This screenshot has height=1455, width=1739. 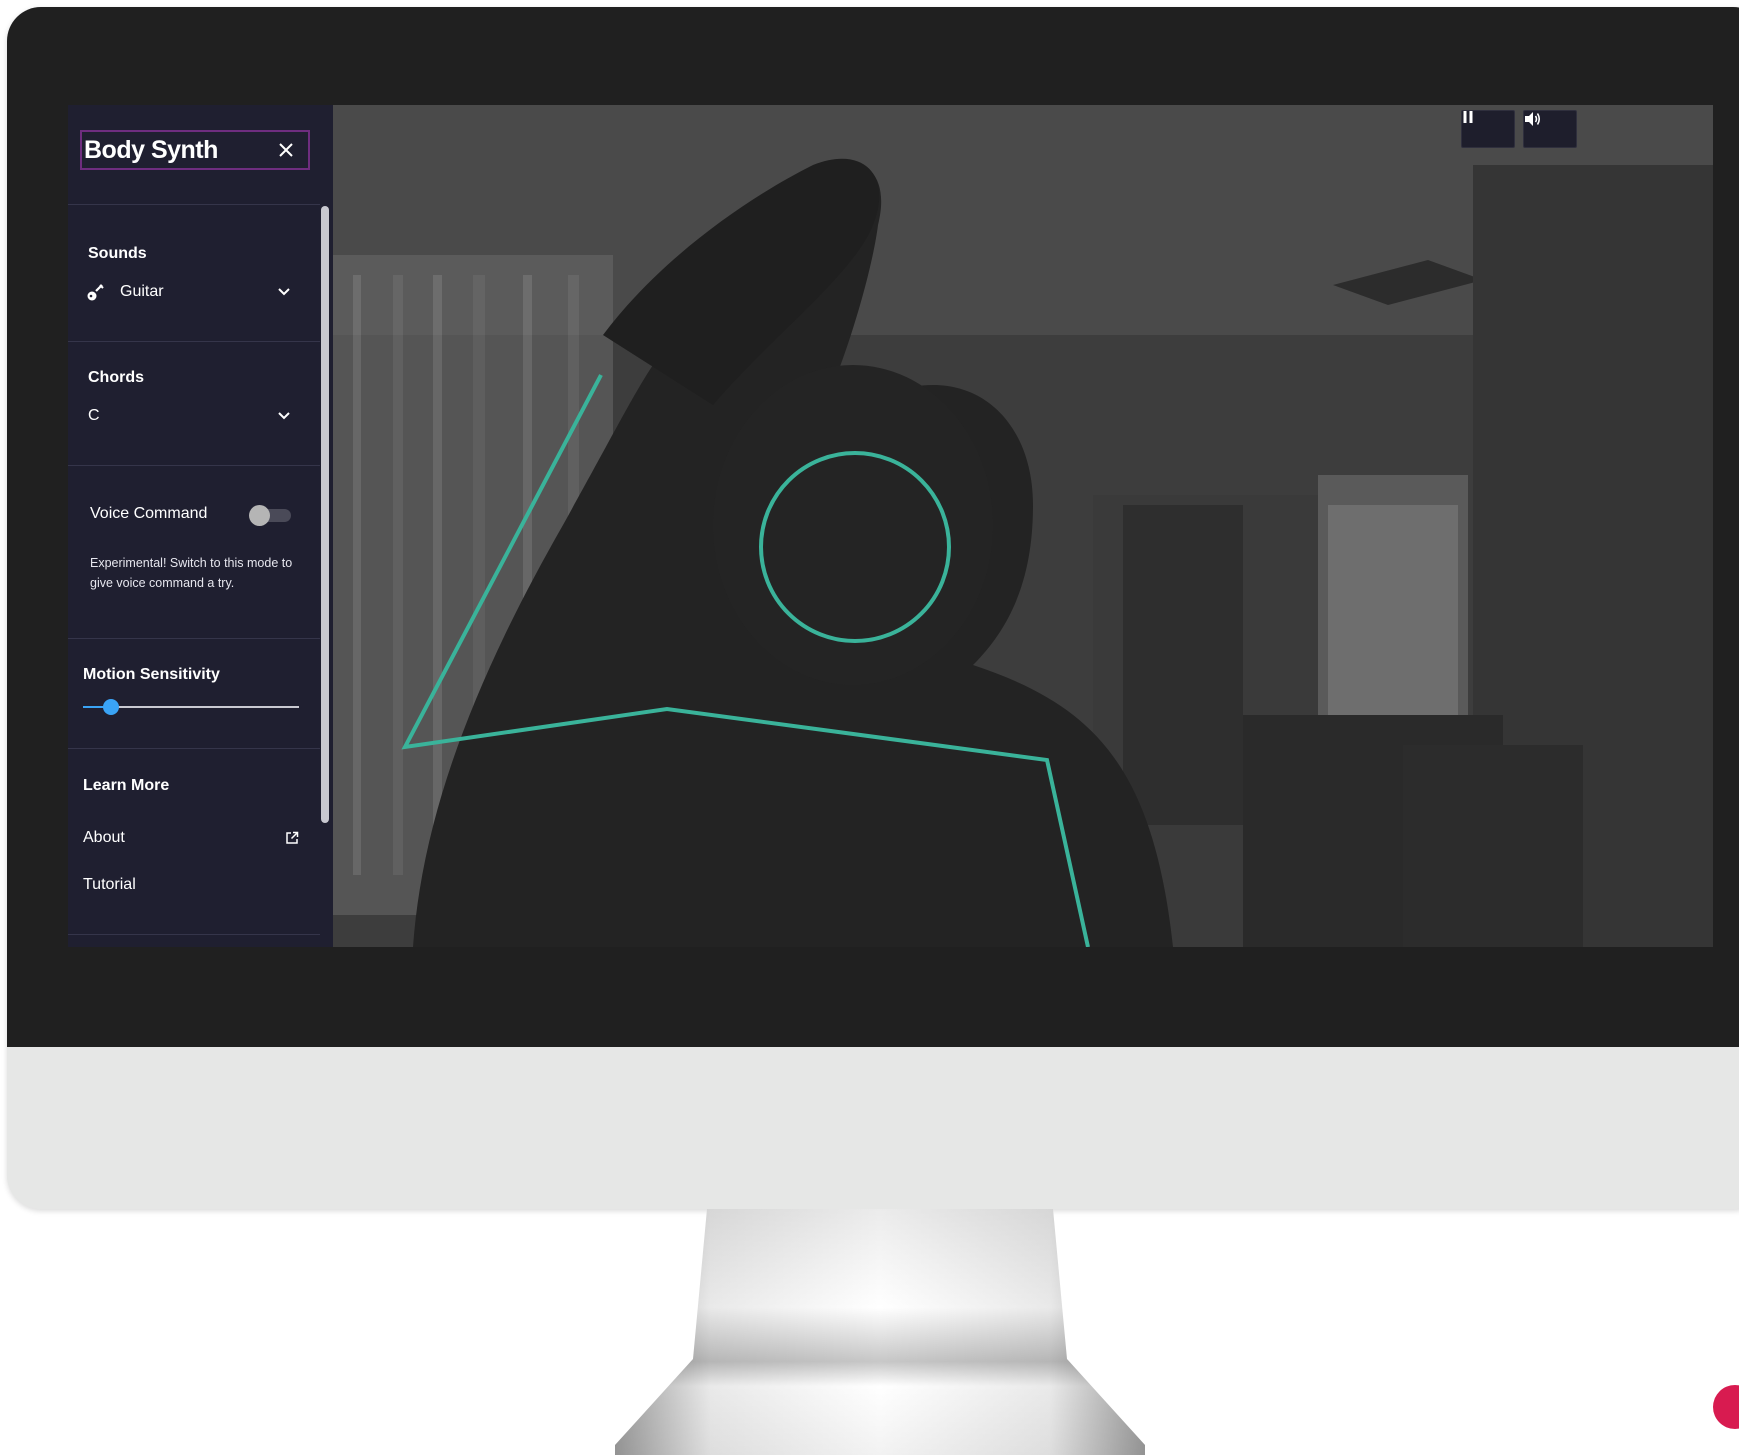 What do you see at coordinates (292, 838) in the screenshot?
I see `external-link-icon` at bounding box center [292, 838].